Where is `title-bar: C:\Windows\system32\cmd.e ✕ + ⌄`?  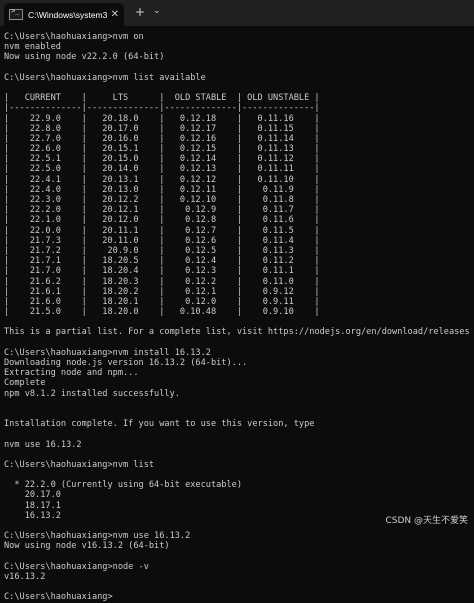
title-bar: C:\Windows\system32\cmd.e ✕ + ⌄ is located at coordinates (237, 13).